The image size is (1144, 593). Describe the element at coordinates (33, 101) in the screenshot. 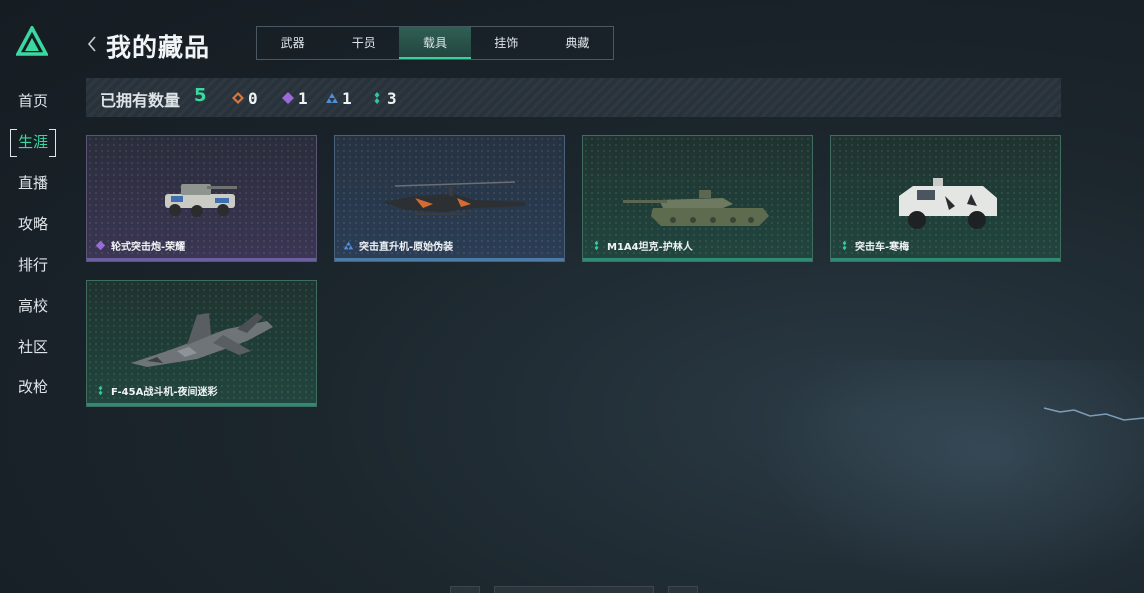

I see `sidebar-item-home: 首页` at that location.